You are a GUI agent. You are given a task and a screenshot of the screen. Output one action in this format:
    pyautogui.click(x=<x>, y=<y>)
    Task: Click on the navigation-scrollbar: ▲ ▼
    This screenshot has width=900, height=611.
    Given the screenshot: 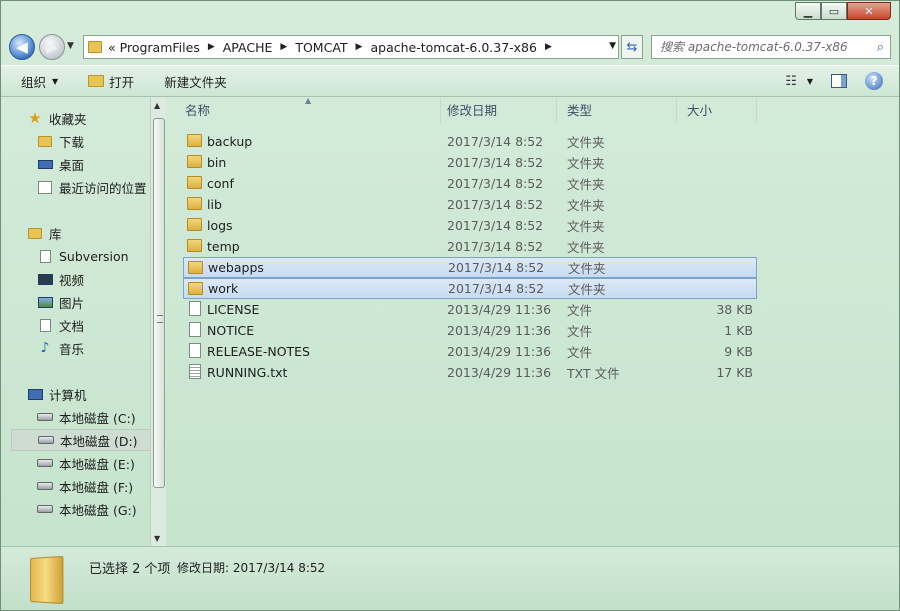 What is the action you would take?
    pyautogui.click(x=158, y=322)
    